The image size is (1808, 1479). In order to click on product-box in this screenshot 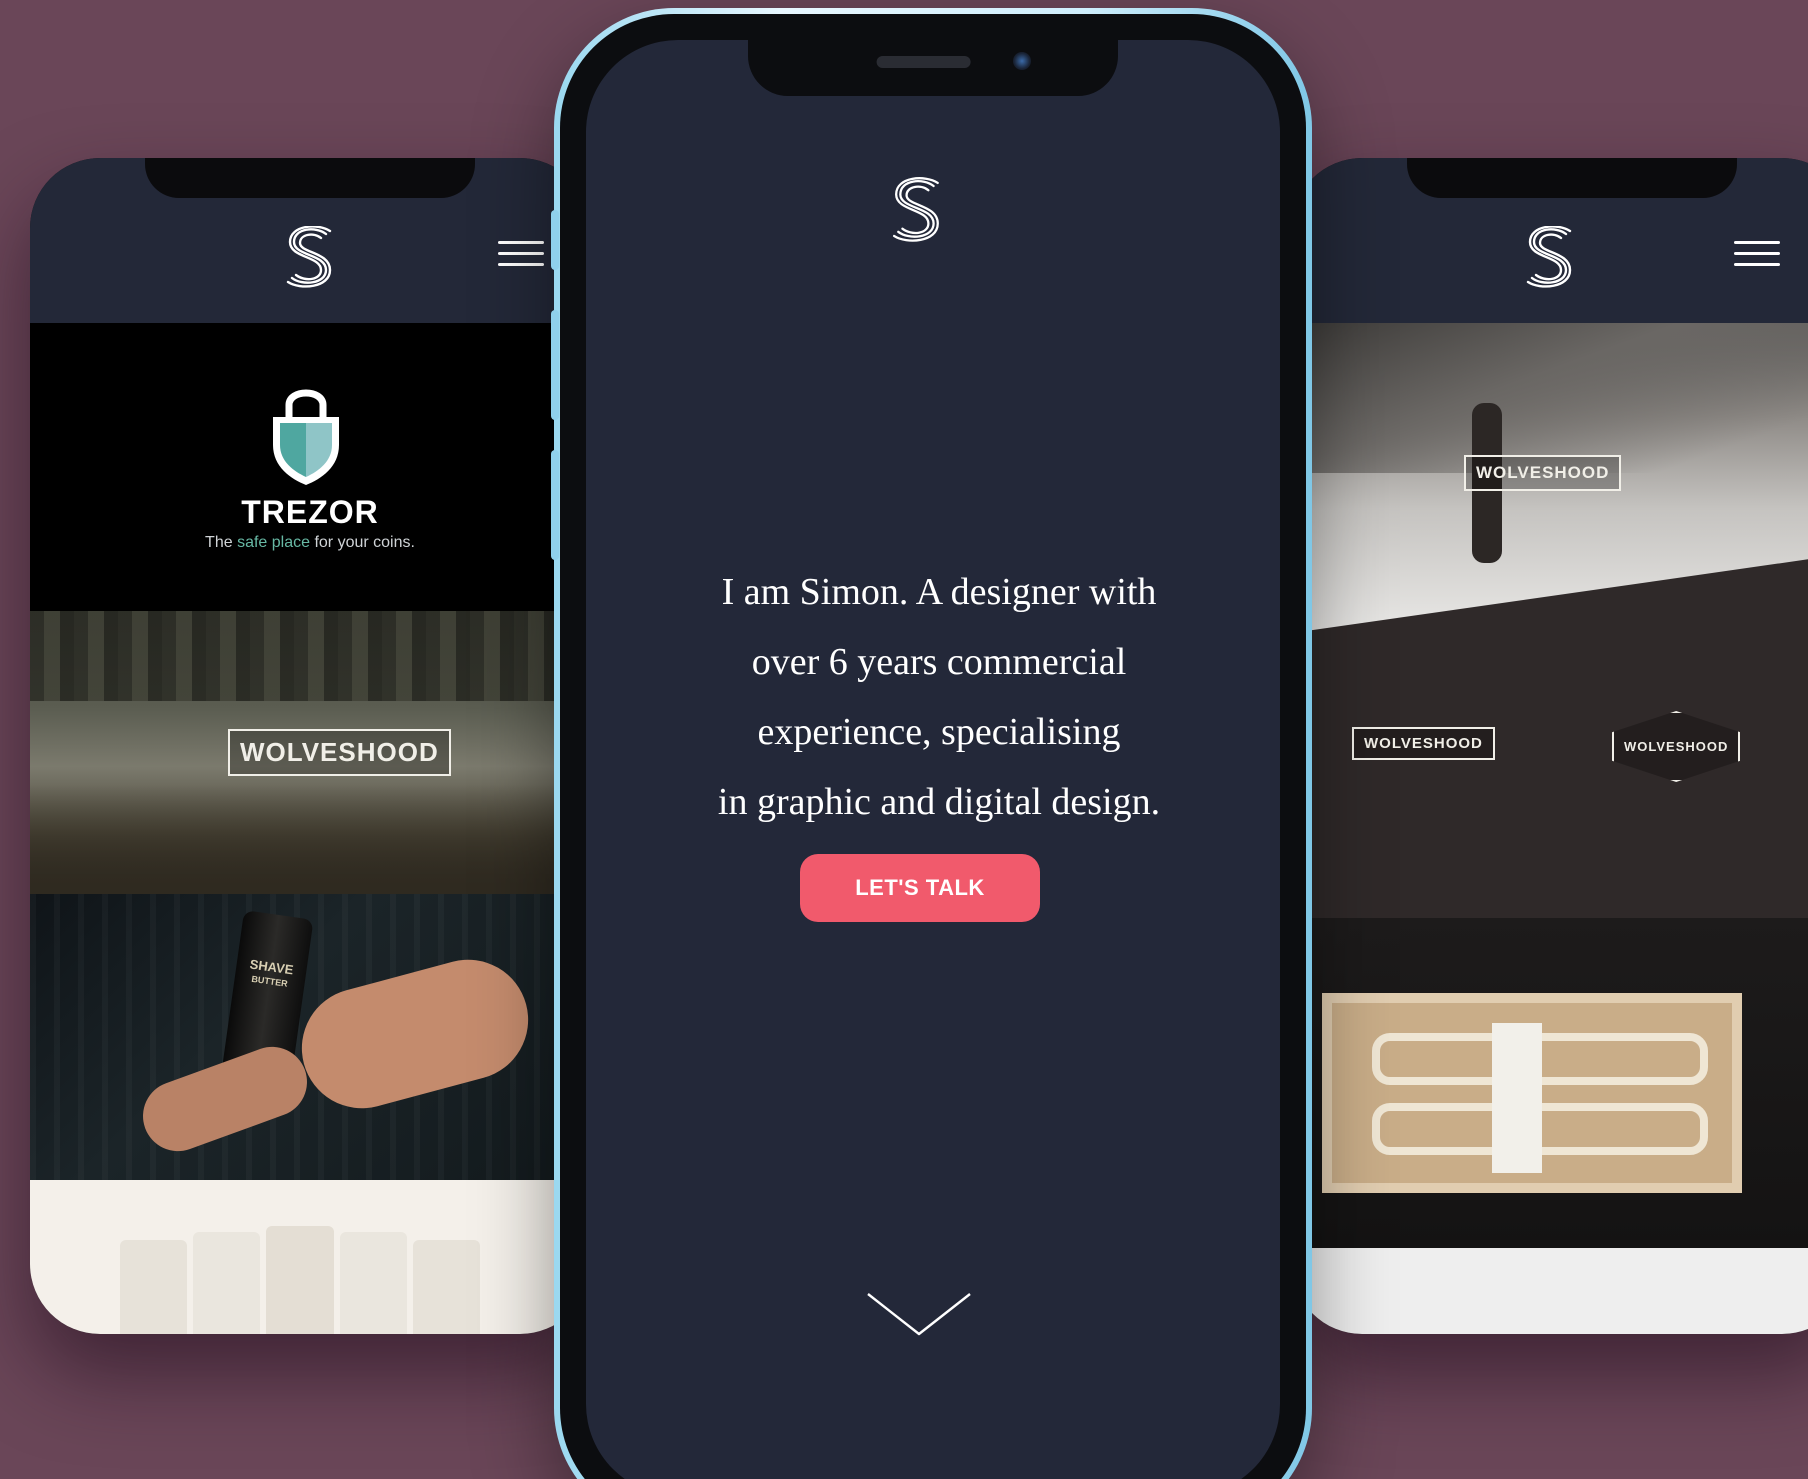, I will do `click(1532, 1093)`.